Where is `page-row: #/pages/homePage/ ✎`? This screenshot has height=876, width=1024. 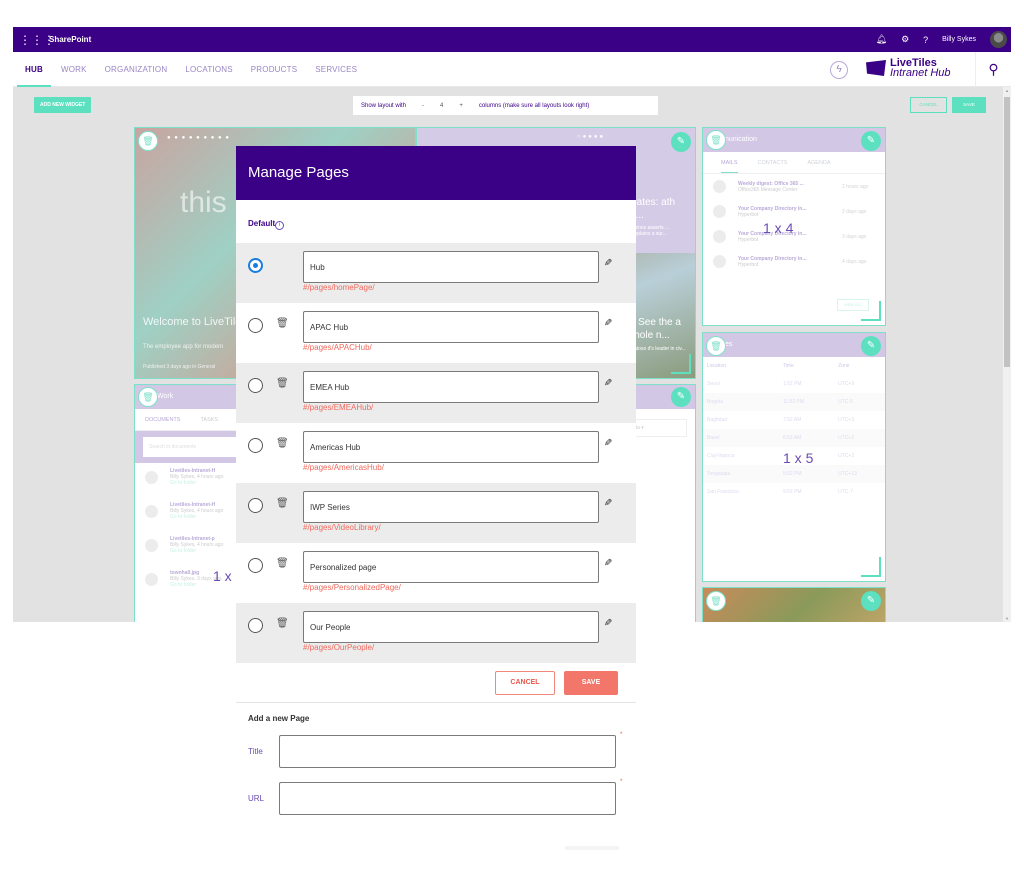
page-row: #/pages/homePage/ ✎ is located at coordinates (436, 273).